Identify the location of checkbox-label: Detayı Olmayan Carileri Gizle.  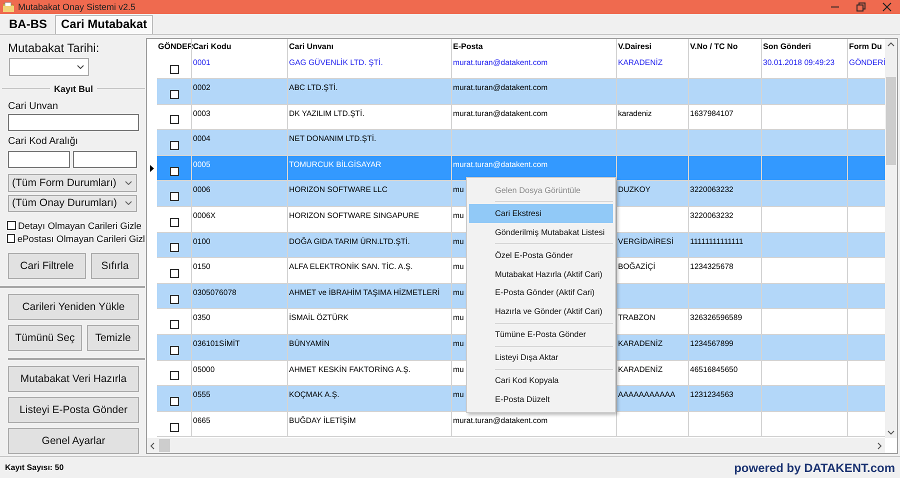
(80, 226).